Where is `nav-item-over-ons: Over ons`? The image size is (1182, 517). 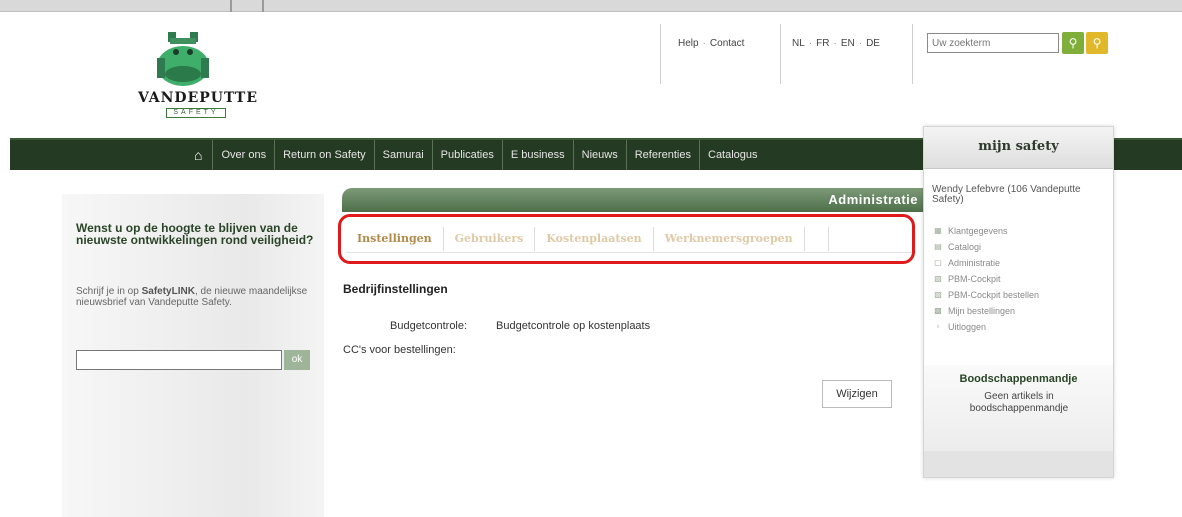 nav-item-over-ons: Over ons is located at coordinates (244, 155).